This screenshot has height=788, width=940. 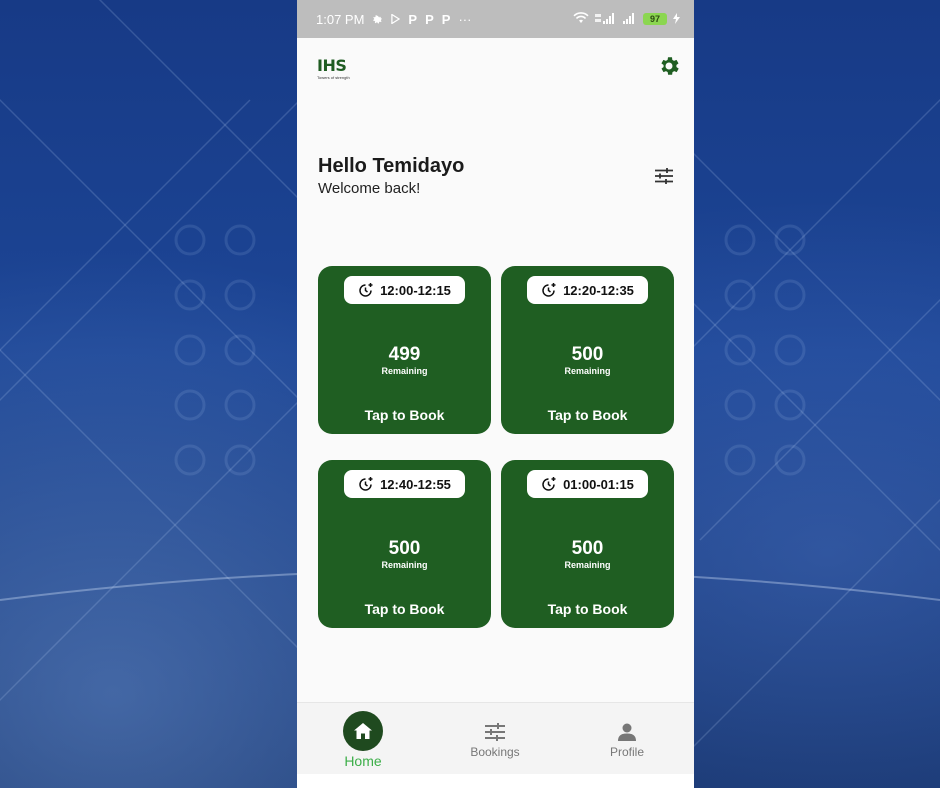 I want to click on play-icon, so click(x=396, y=19).